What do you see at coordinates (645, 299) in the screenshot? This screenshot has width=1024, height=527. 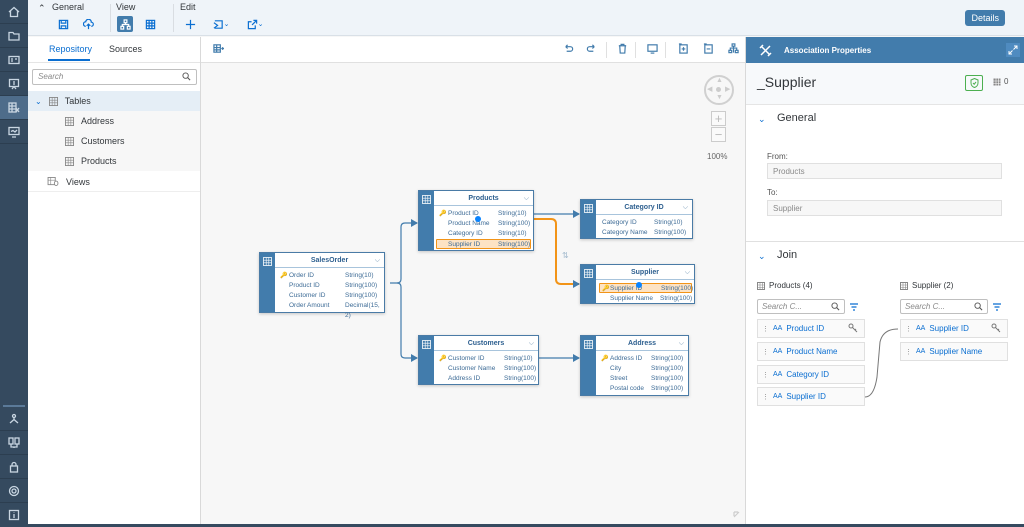 I see `entity-row: Supplier Name String(100)` at bounding box center [645, 299].